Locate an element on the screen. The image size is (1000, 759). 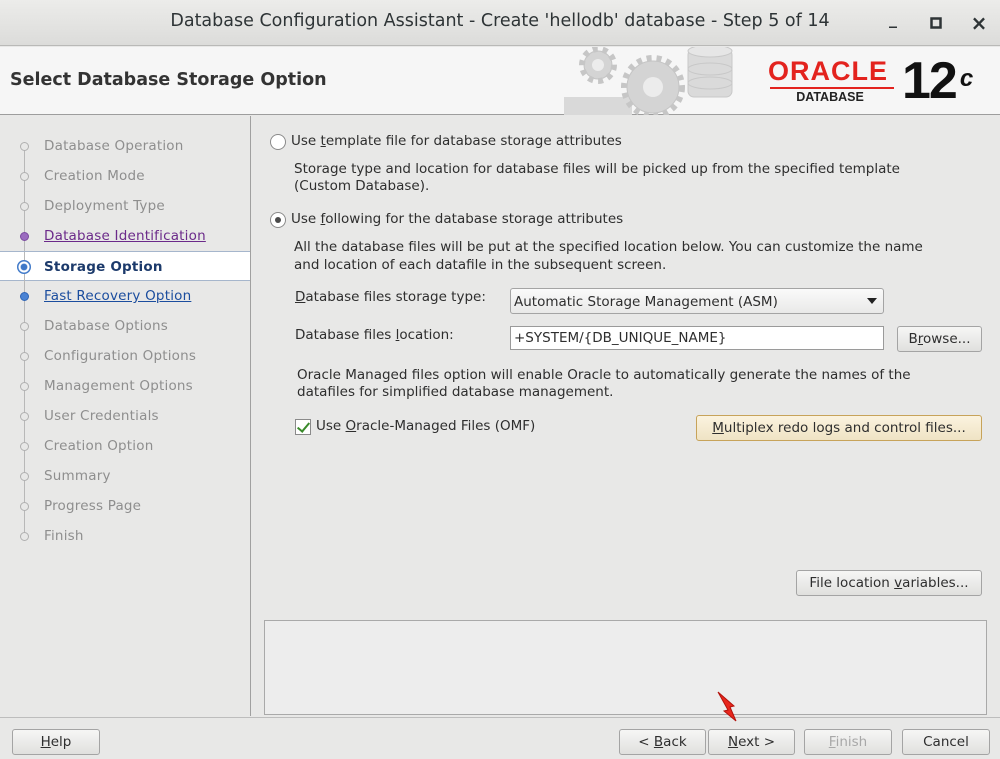
location-label: Database files location: is located at coordinates (374, 335).